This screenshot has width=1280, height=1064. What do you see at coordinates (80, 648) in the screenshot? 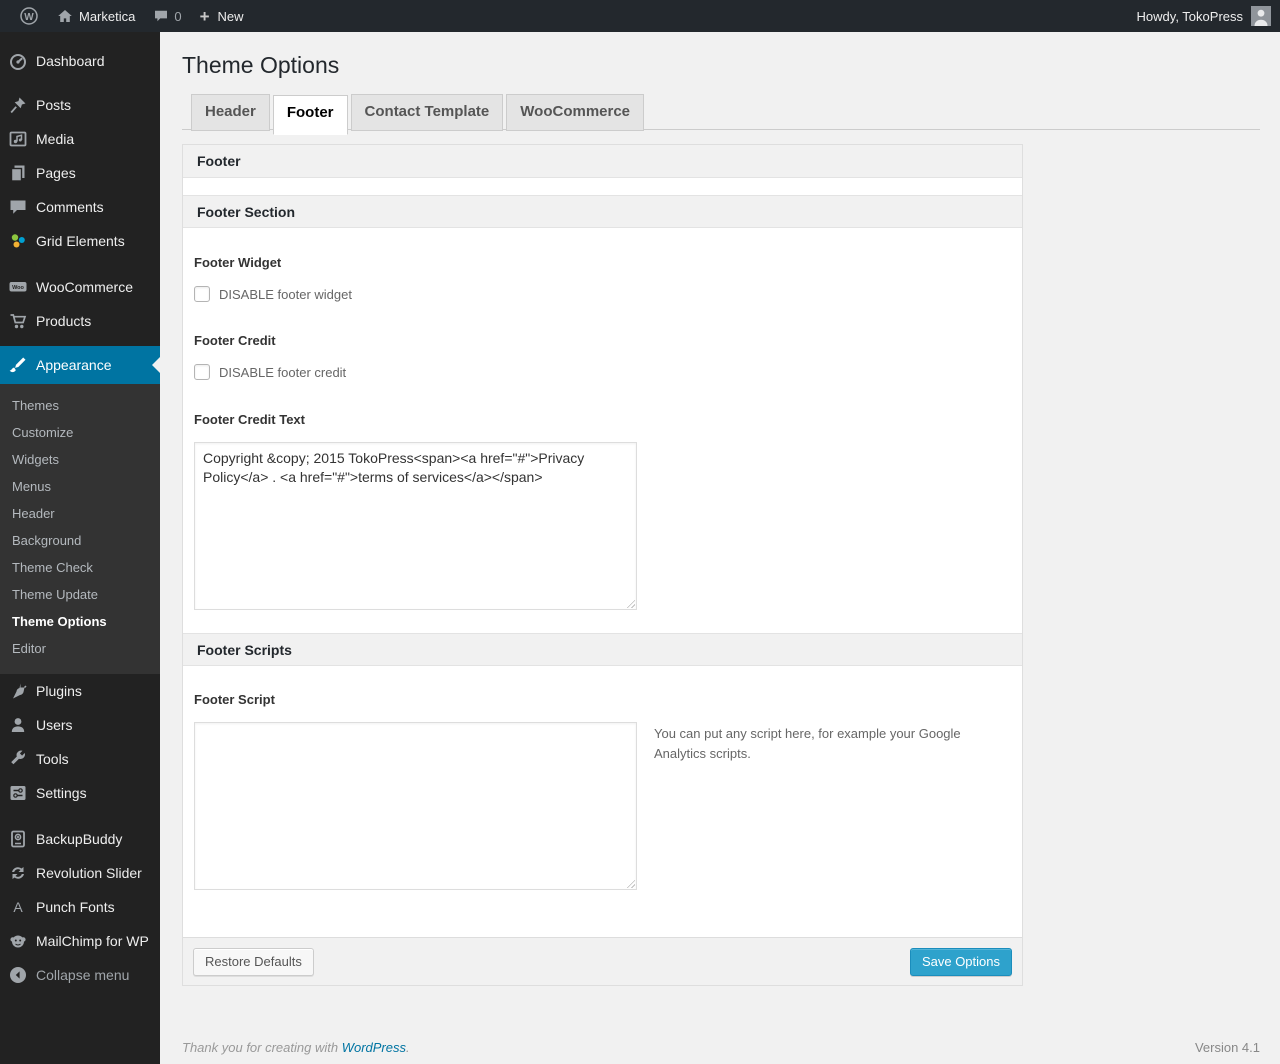
I see `submenu-item-editor: Editor` at bounding box center [80, 648].